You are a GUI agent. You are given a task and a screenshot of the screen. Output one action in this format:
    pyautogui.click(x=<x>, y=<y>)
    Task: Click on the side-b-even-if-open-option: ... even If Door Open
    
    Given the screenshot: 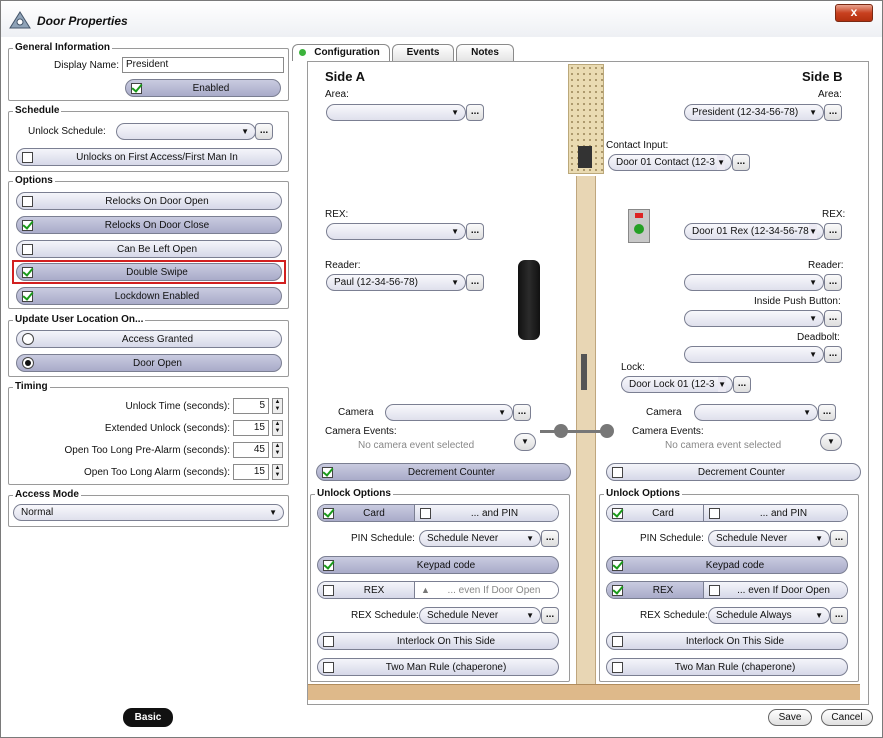 What is the action you would take?
    pyautogui.click(x=775, y=590)
    